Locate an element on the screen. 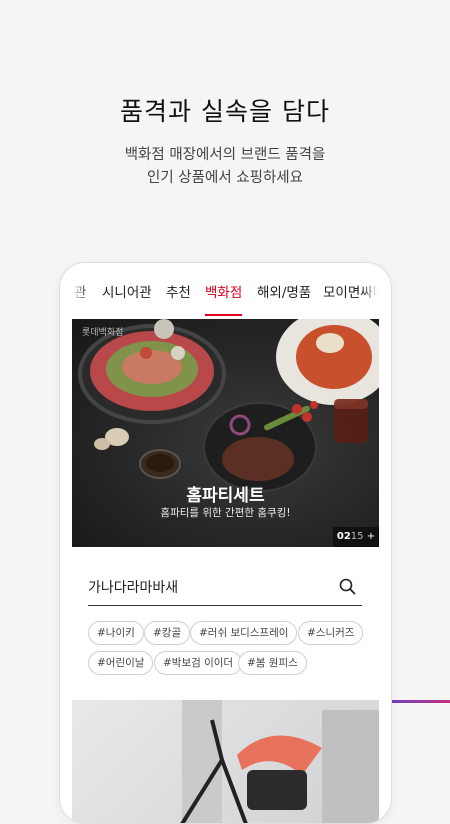  product-image is located at coordinates (225, 761).